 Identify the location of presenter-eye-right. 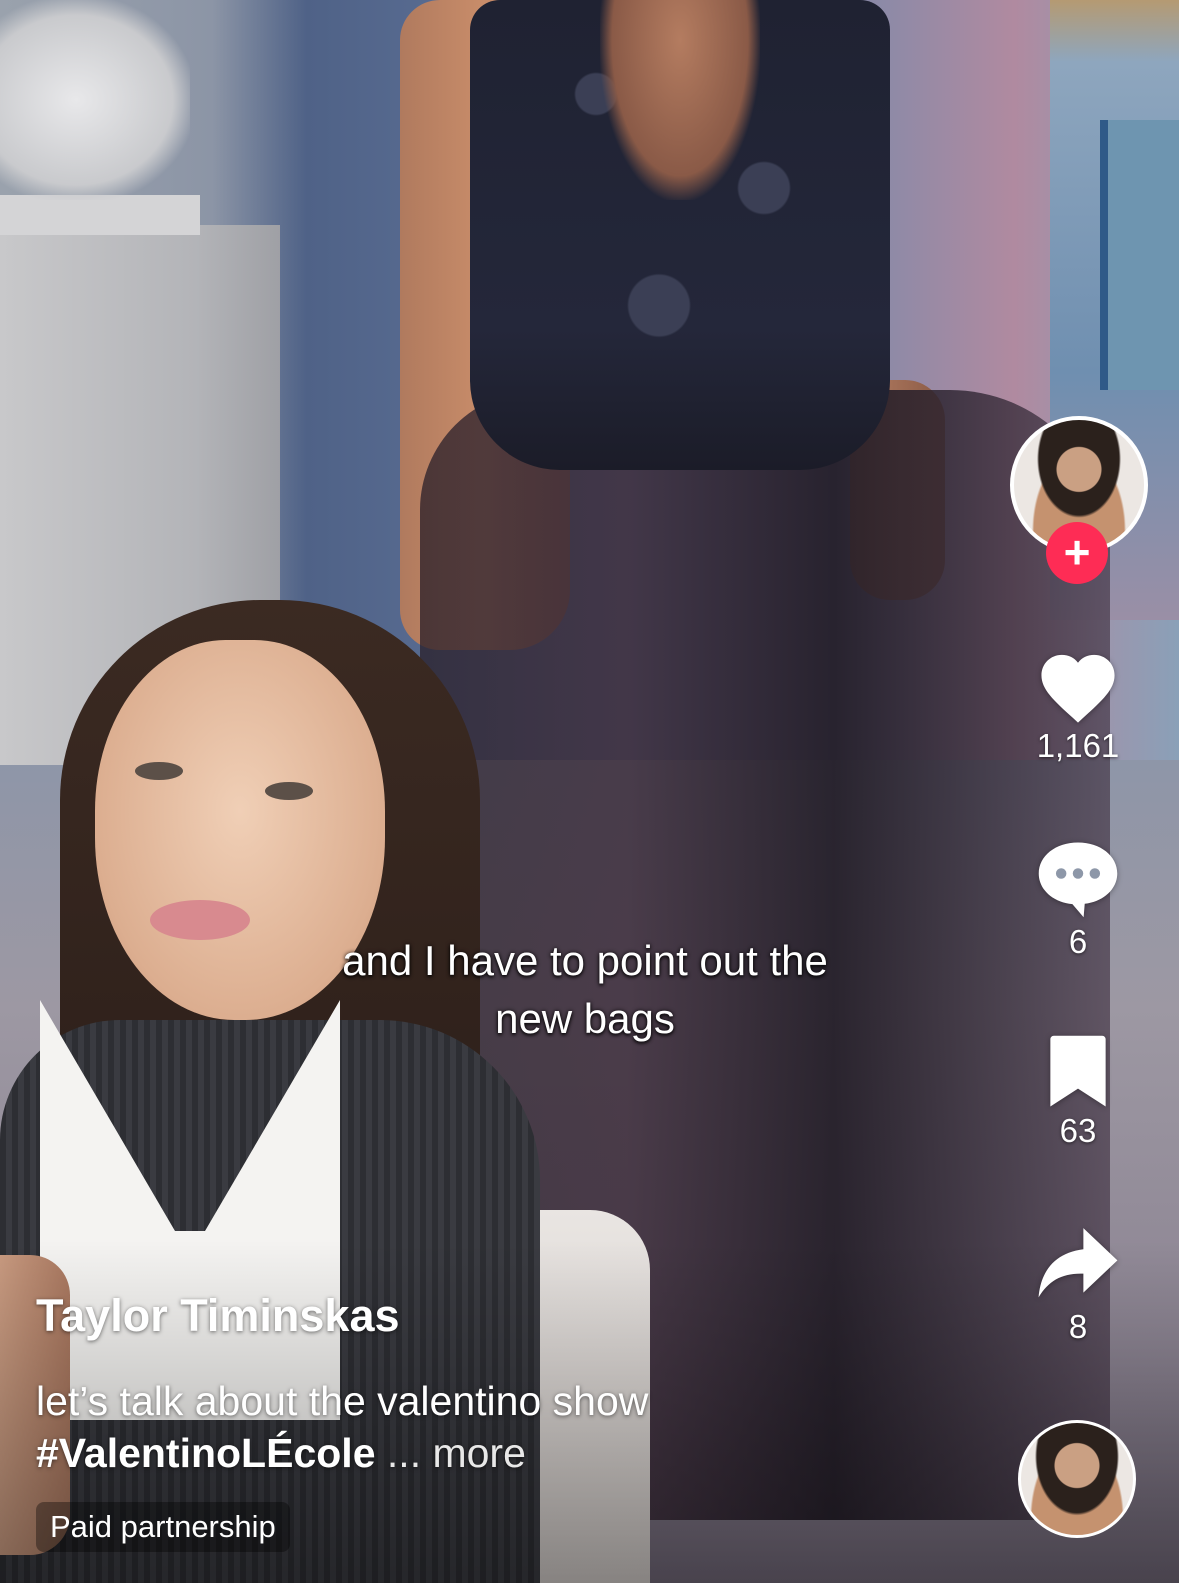
(289, 791).